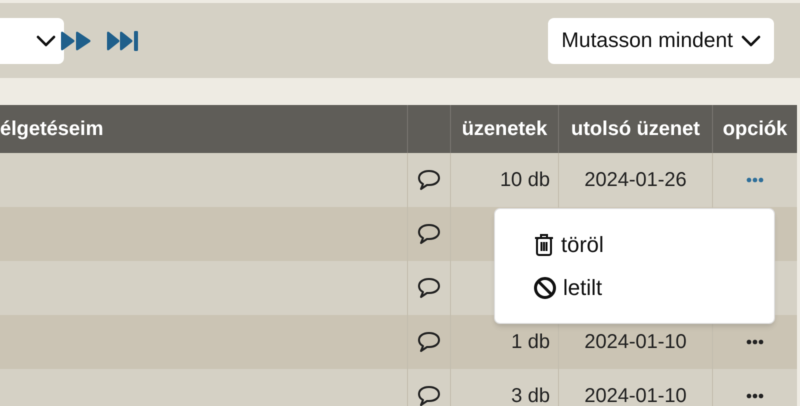 The image size is (800, 406). Describe the element at coordinates (661, 41) in the screenshot. I see `filter-select: Mutasson mindent` at that location.